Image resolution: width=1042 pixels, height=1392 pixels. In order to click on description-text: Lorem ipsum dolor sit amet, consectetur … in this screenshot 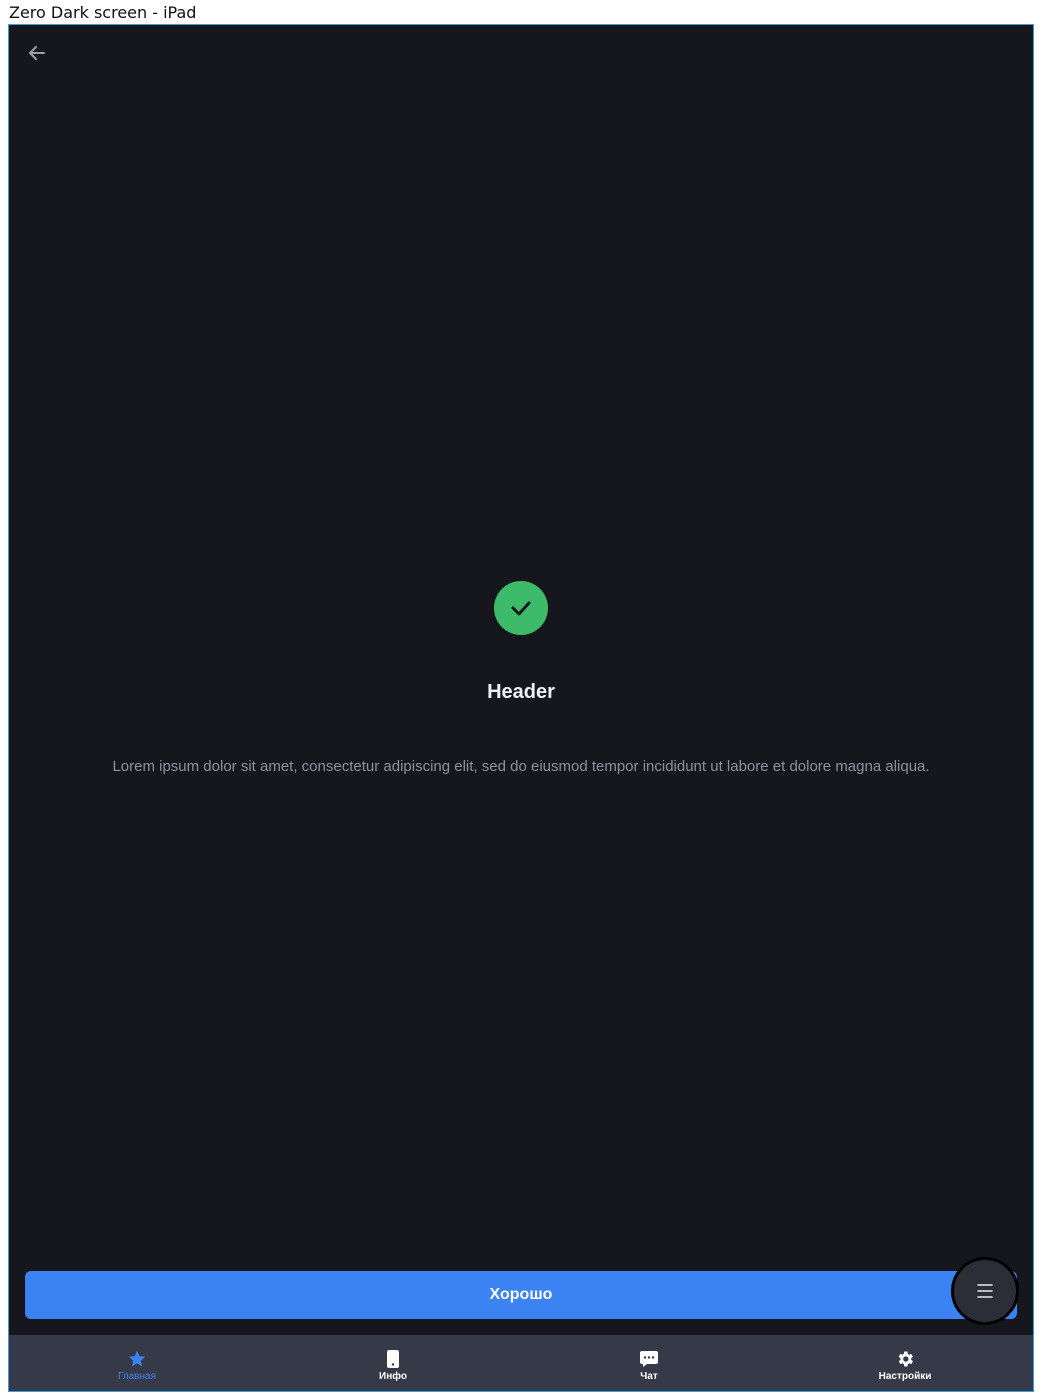, I will do `click(521, 766)`.